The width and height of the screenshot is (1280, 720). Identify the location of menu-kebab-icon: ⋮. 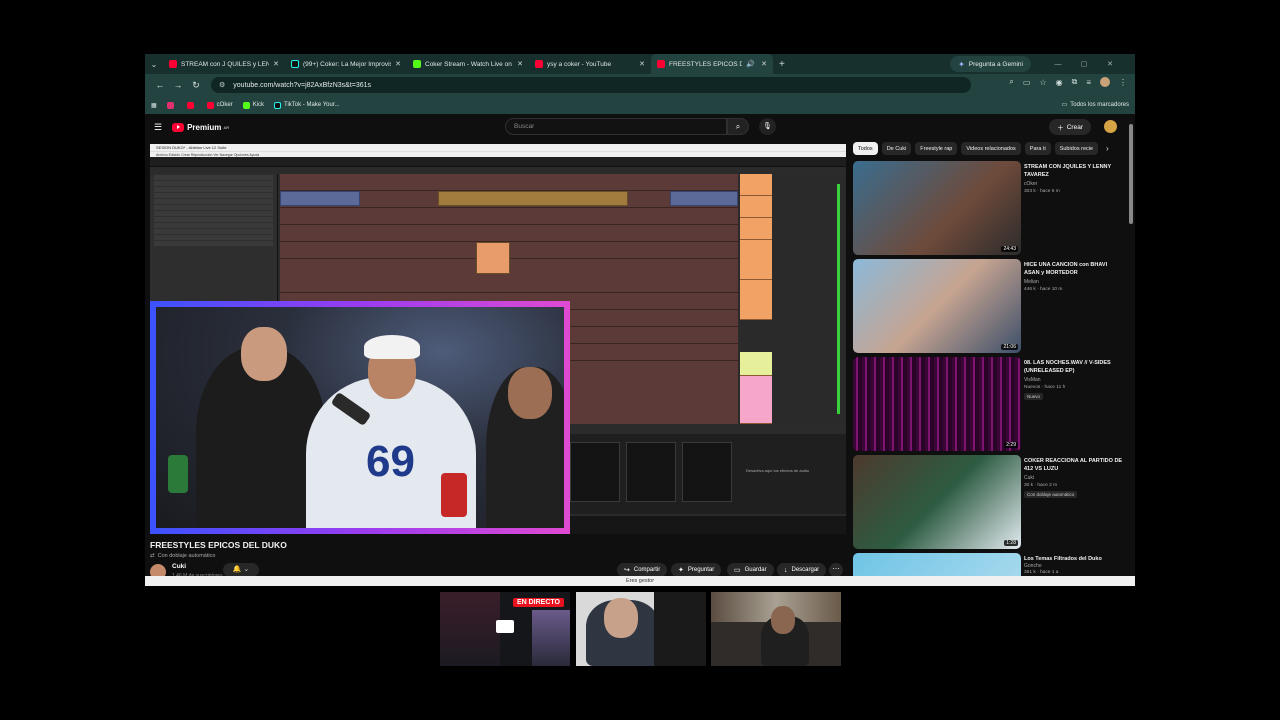
(1123, 82).